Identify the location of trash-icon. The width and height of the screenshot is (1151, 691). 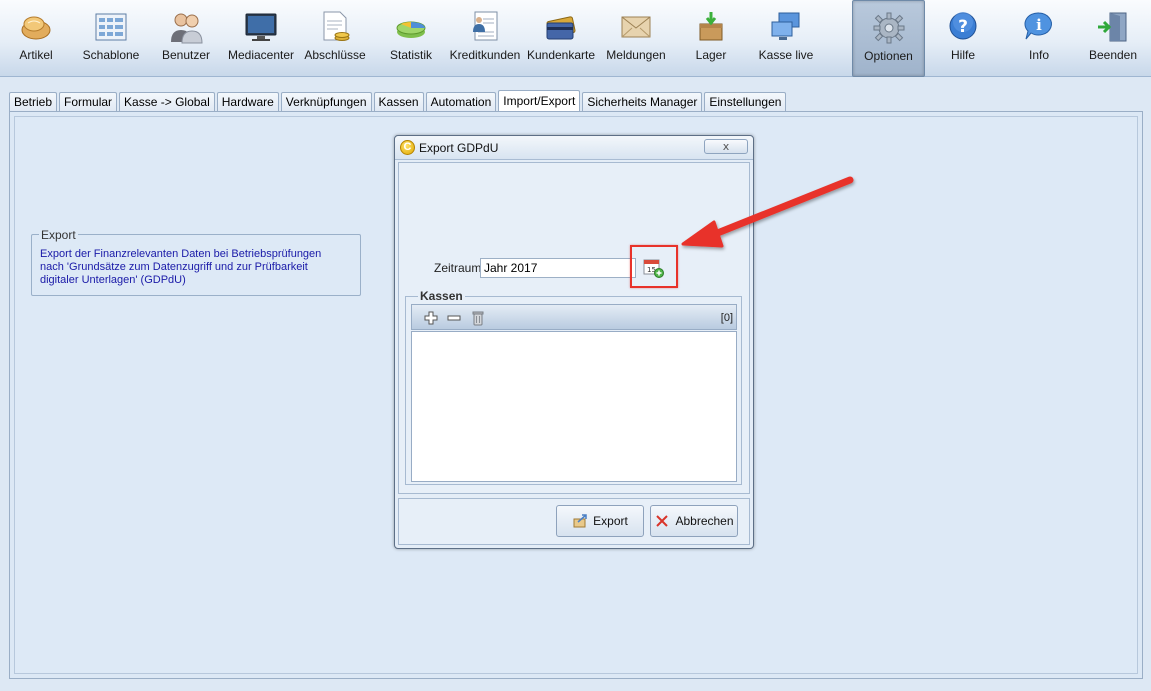
(478, 318).